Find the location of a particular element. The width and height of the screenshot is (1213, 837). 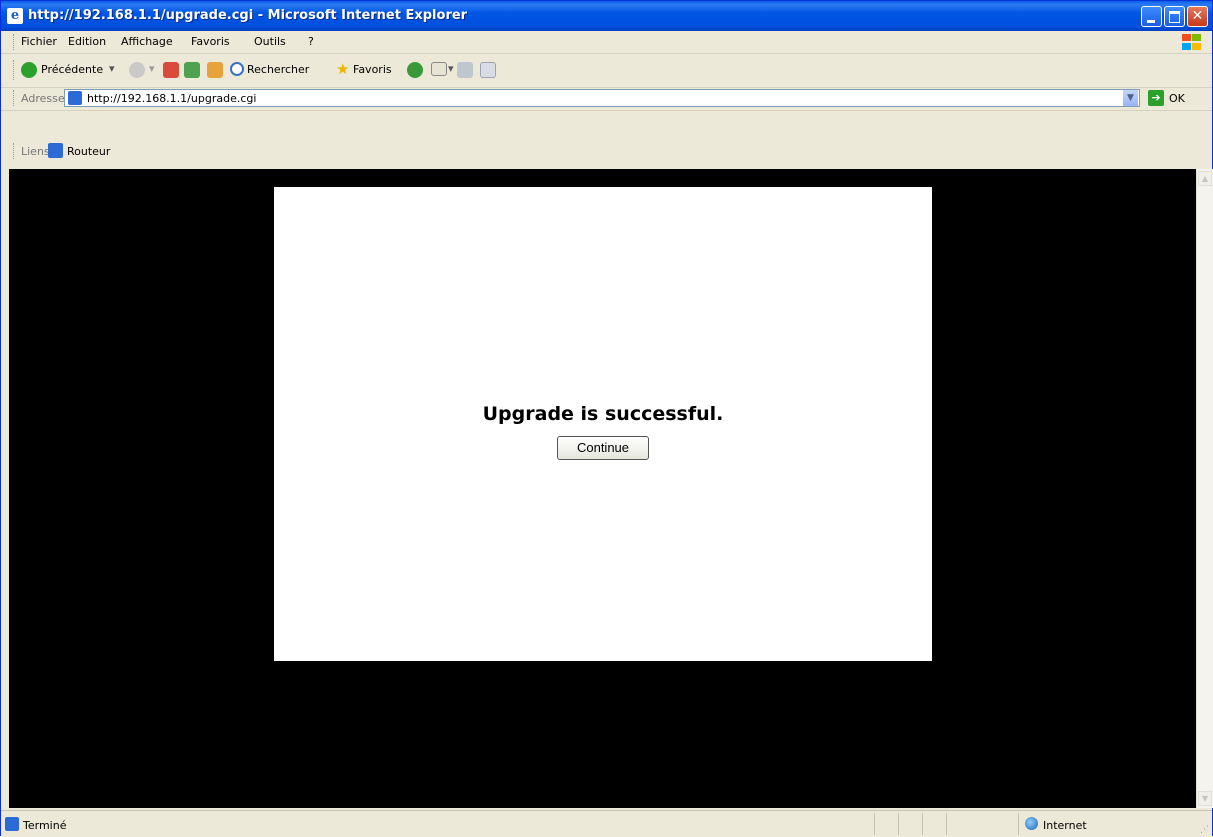

links-label: Liens is located at coordinates (35, 151).